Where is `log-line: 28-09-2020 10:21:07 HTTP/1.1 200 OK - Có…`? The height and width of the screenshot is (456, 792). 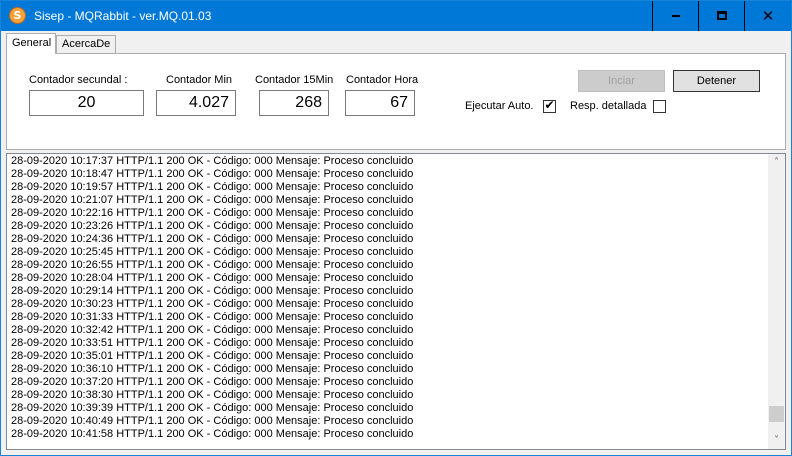 log-line: 28-09-2020 10:21:07 HTTP/1.1 200 OK - Có… is located at coordinates (212, 200).